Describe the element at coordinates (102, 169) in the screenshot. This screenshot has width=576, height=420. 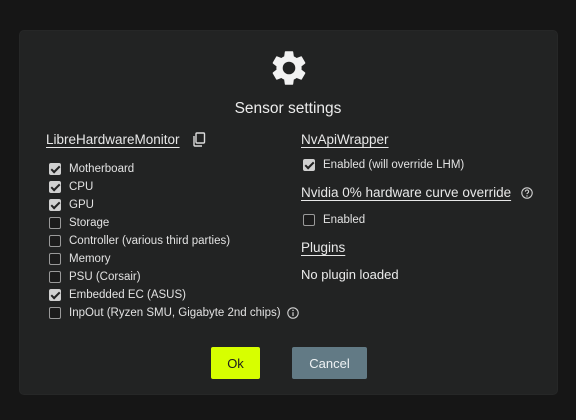
I see `sensor-option-label: Motherboard` at that location.